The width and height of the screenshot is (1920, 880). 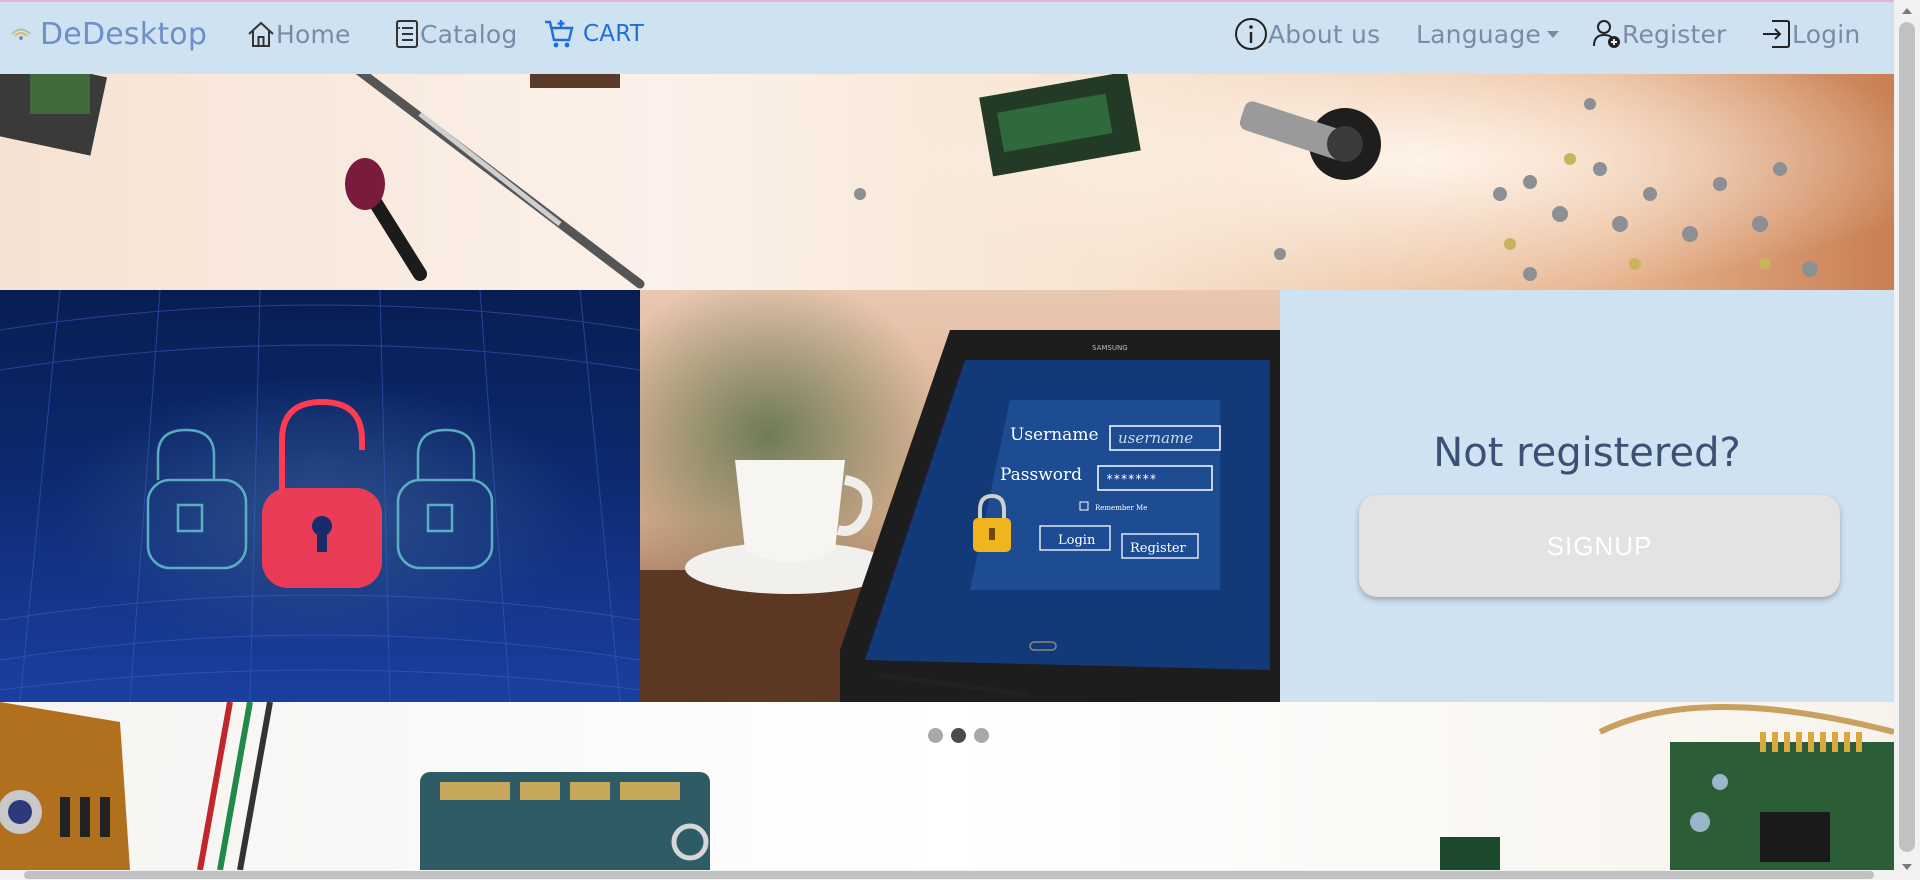 I want to click on brand-link: DeDesktop, so click(x=108, y=34).